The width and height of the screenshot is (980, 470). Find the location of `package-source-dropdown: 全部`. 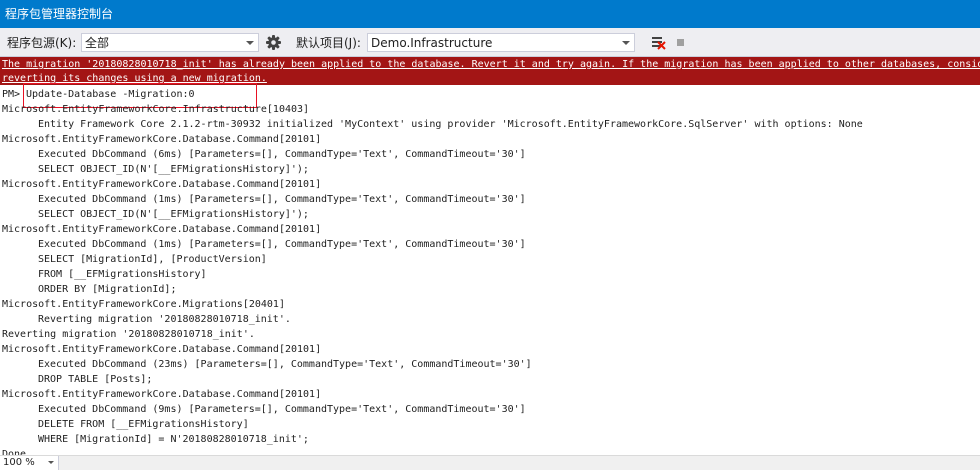

package-source-dropdown: 全部 is located at coordinates (170, 42).